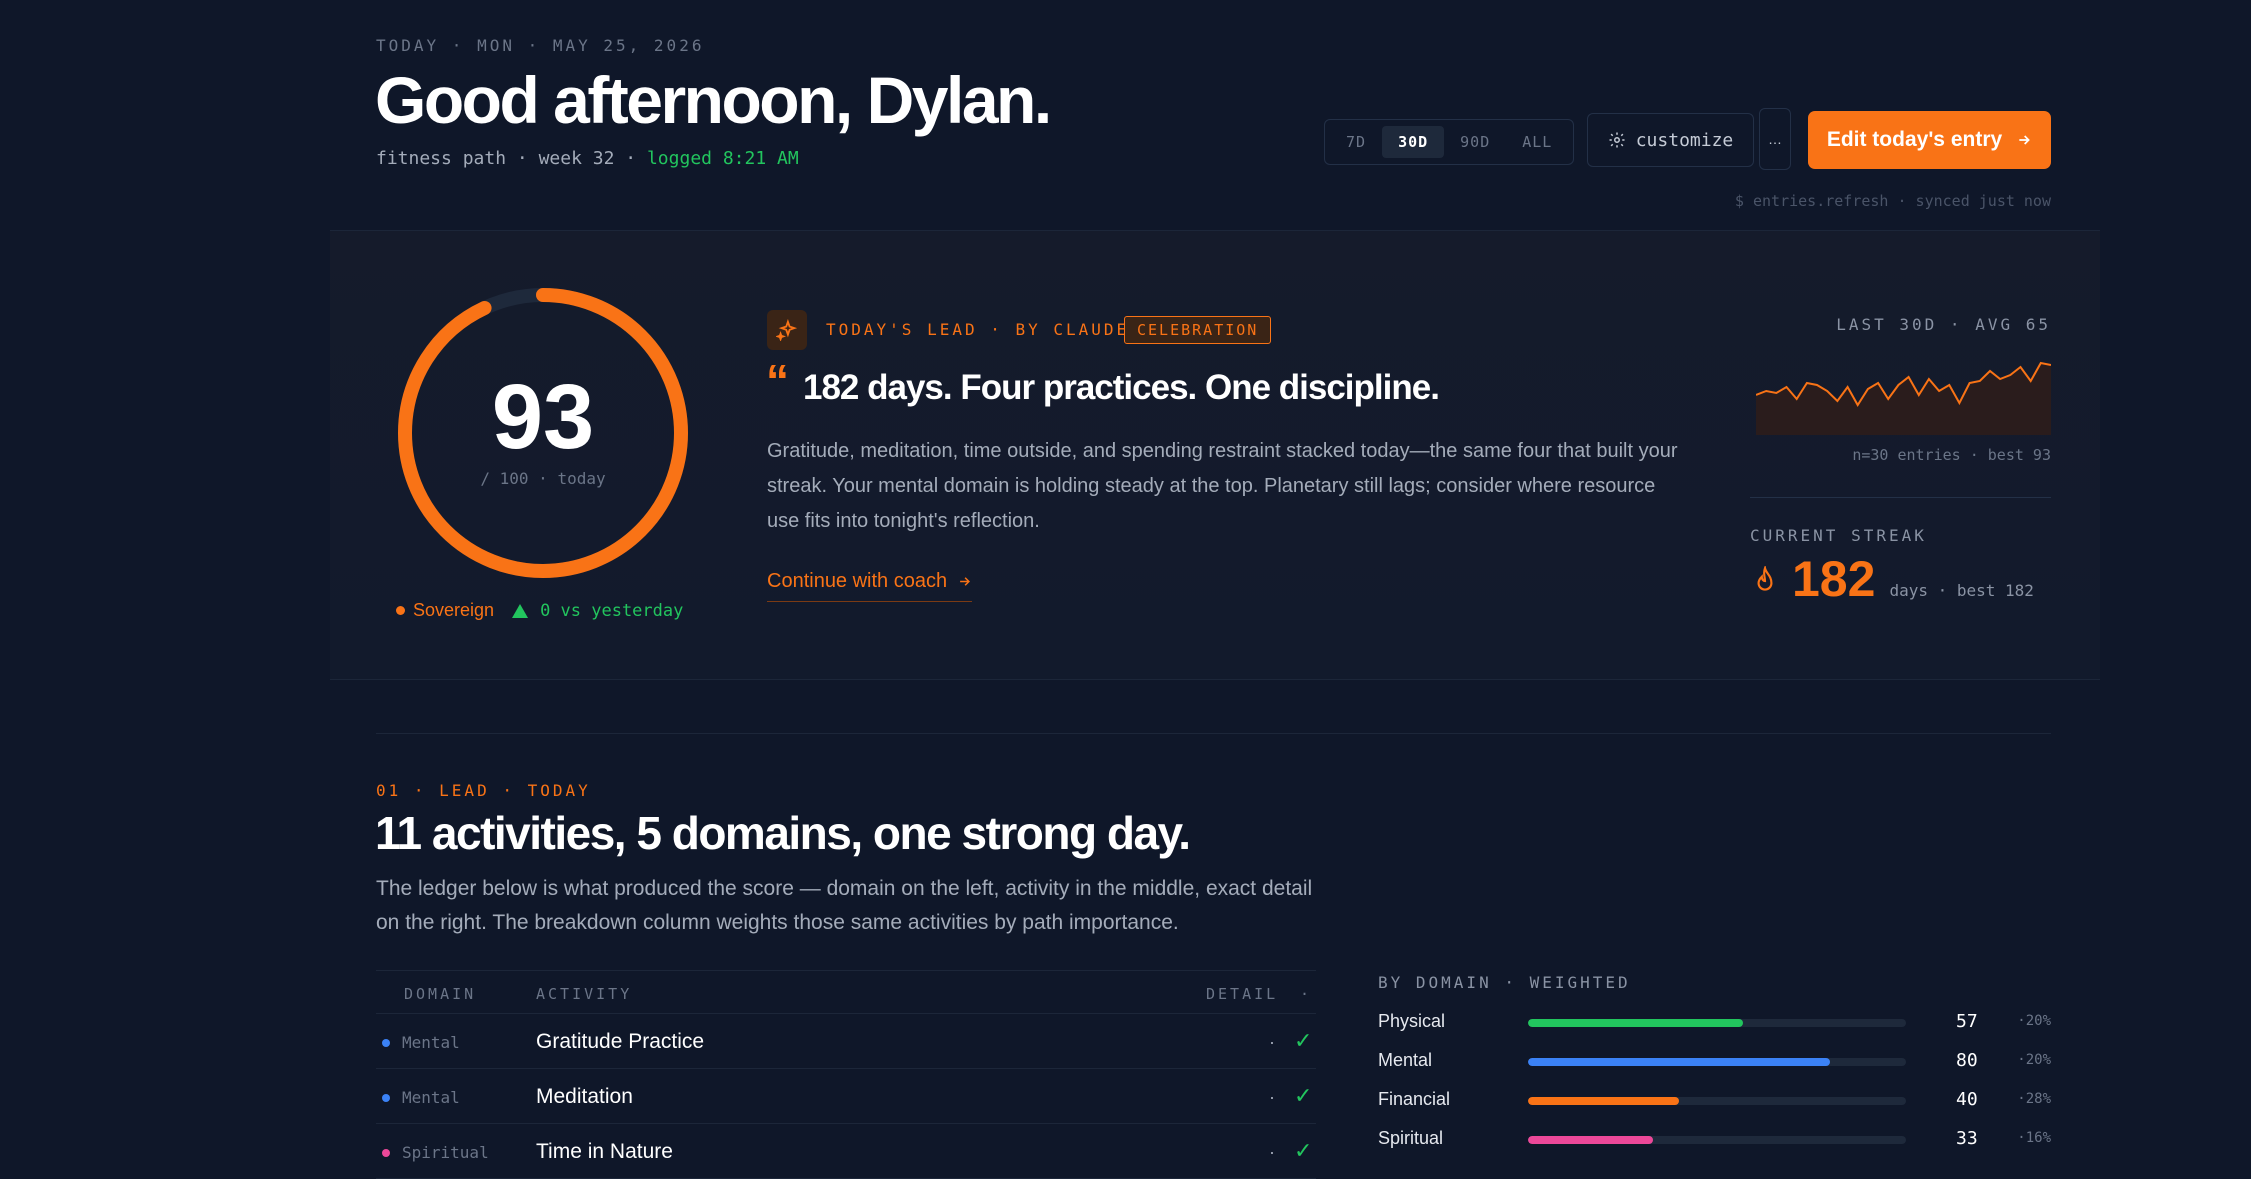 The height and width of the screenshot is (1179, 2251). Describe the element at coordinates (1838, 535) in the screenshot. I see `streak-label: CURRENT STREAK` at that location.